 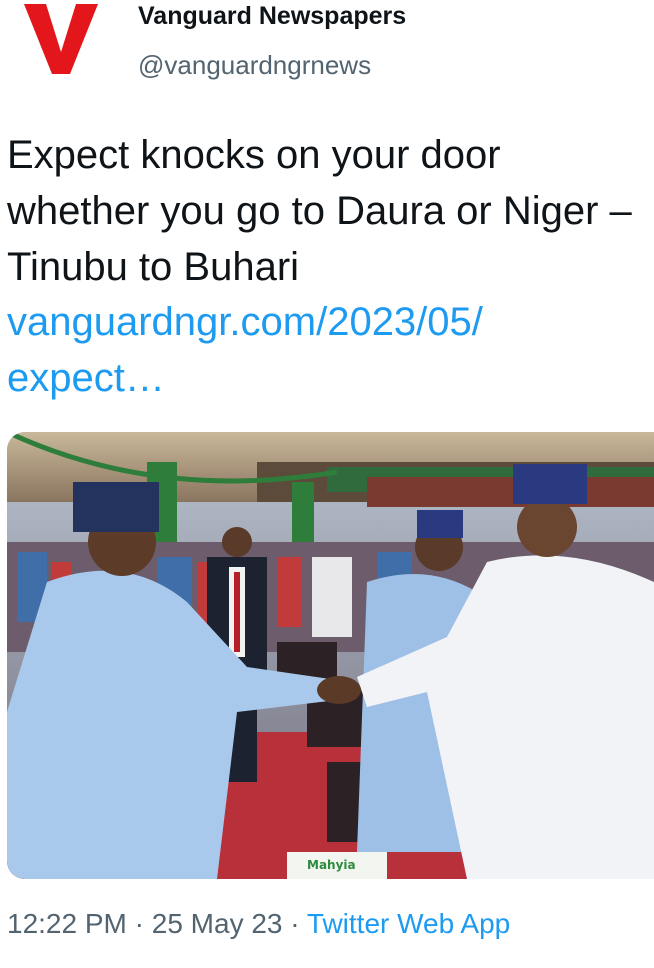 What do you see at coordinates (67, 923) in the screenshot?
I see `tweet-time: 12:22 PM` at bounding box center [67, 923].